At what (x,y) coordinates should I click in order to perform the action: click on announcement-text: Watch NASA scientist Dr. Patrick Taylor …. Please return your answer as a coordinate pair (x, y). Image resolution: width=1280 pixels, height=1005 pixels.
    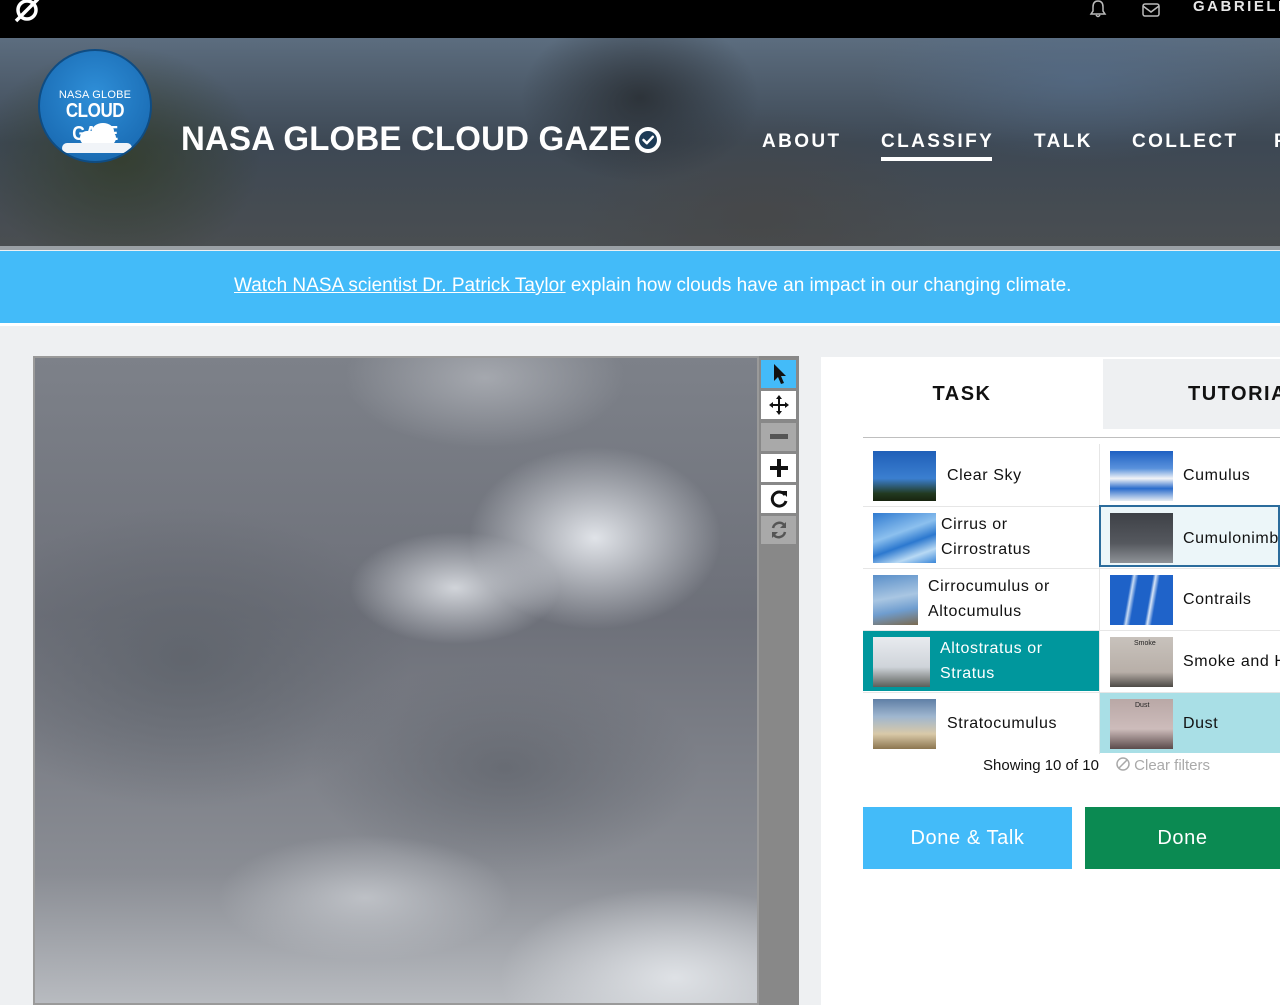
    Looking at the image, I should click on (652, 286).